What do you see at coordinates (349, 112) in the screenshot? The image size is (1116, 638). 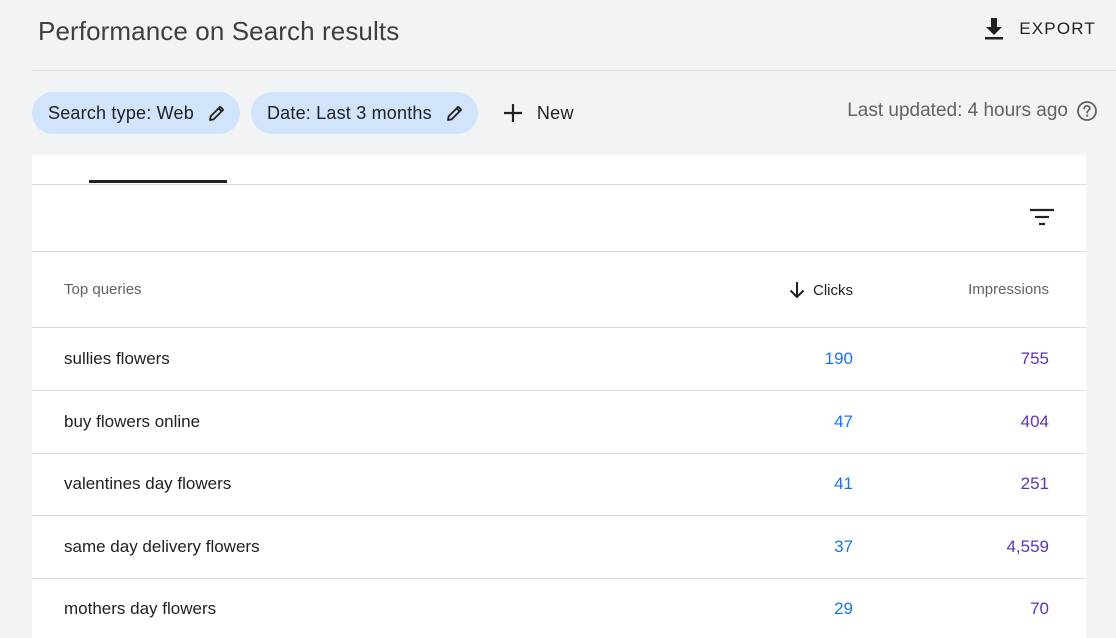 I see `chip-label: Date: Last 3 months` at bounding box center [349, 112].